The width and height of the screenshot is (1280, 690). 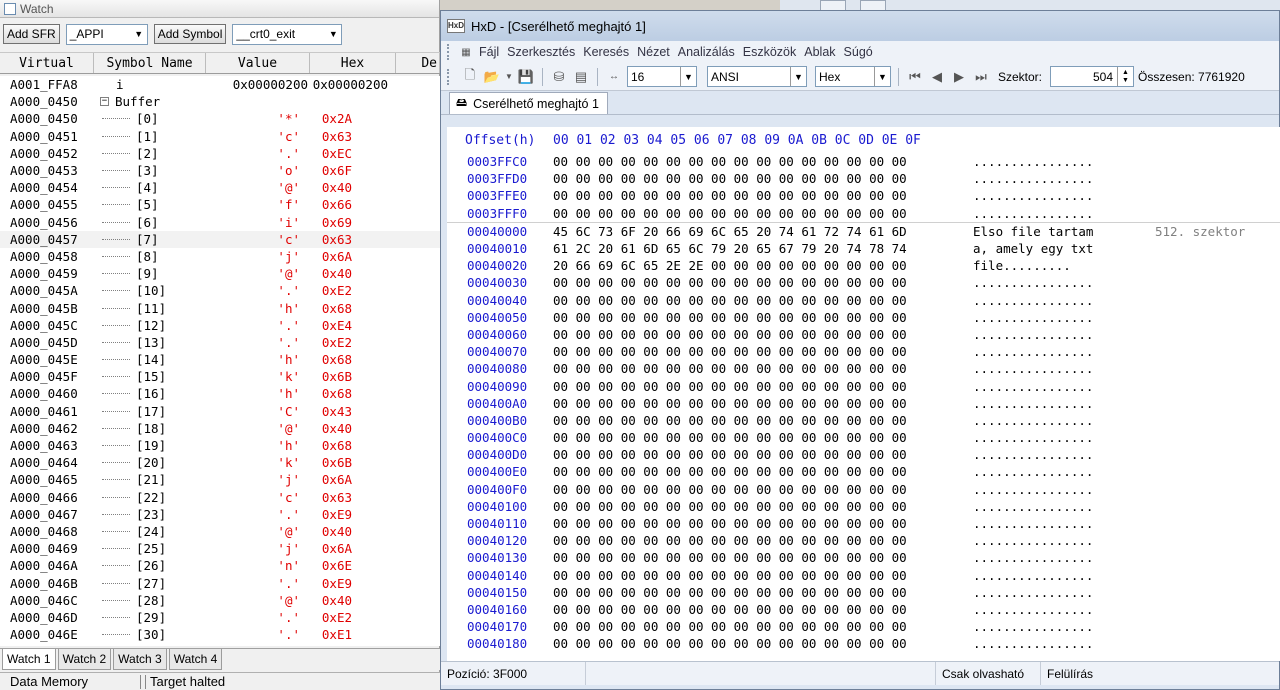 What do you see at coordinates (195, 659) in the screenshot?
I see `tab-watch-4: Watch 4` at bounding box center [195, 659].